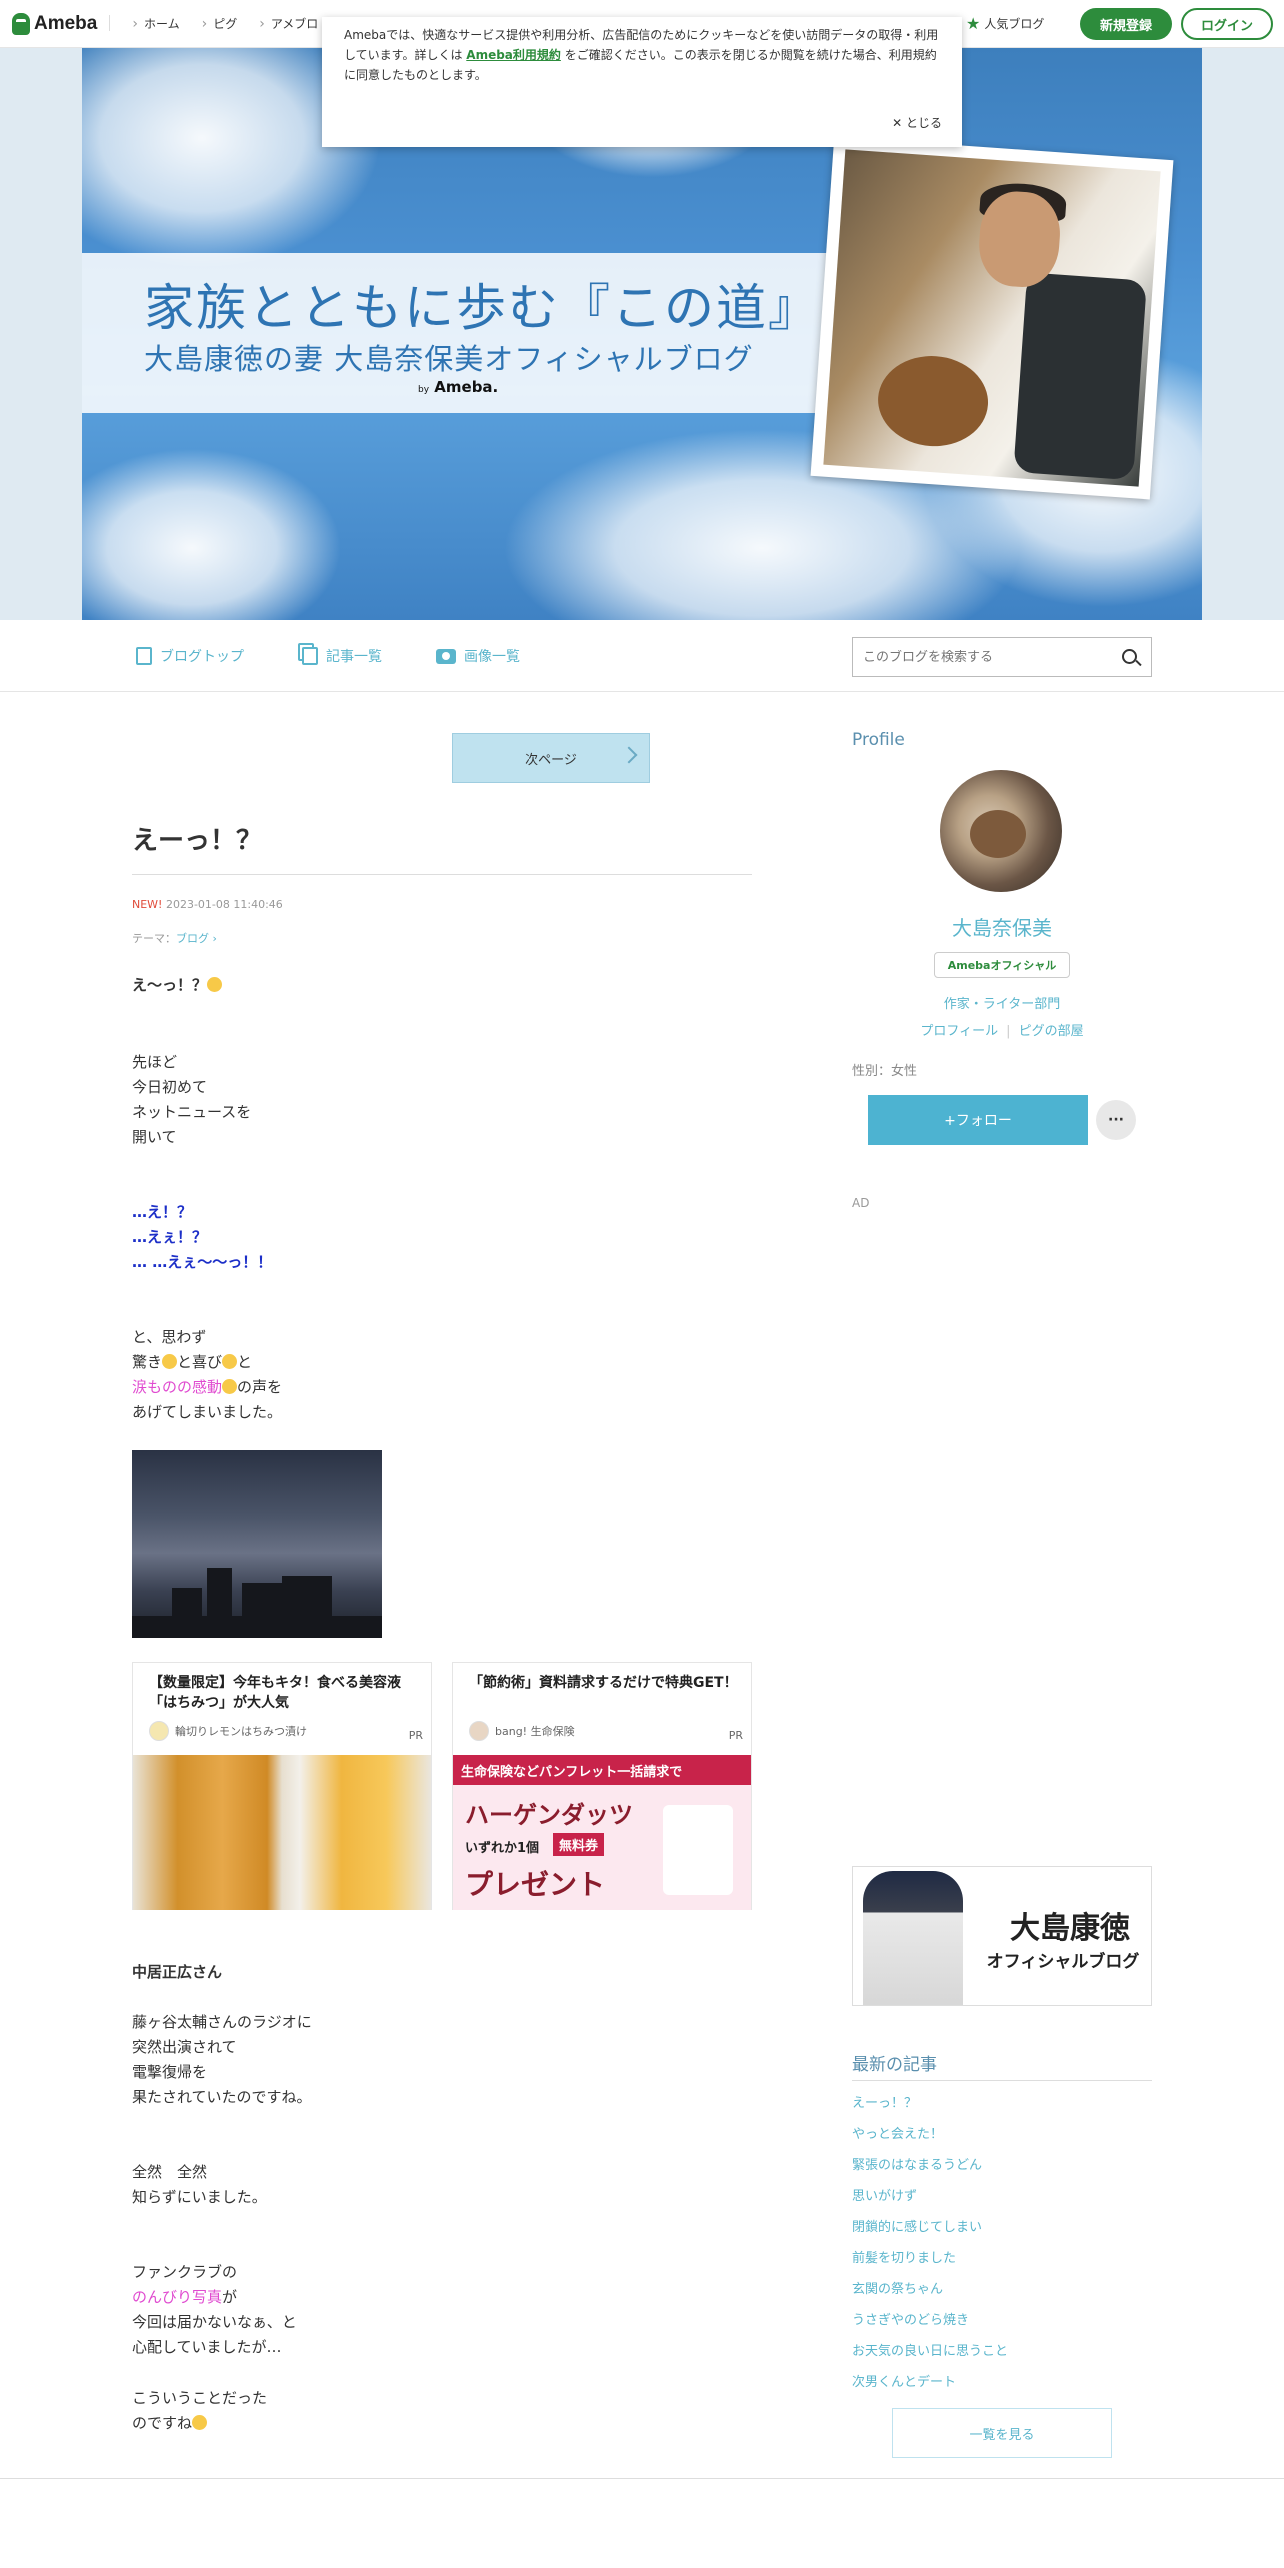 The height and width of the screenshot is (2568, 1284). Describe the element at coordinates (959, 1031) in the screenshot. I see `profile-link: プロフィール` at that location.